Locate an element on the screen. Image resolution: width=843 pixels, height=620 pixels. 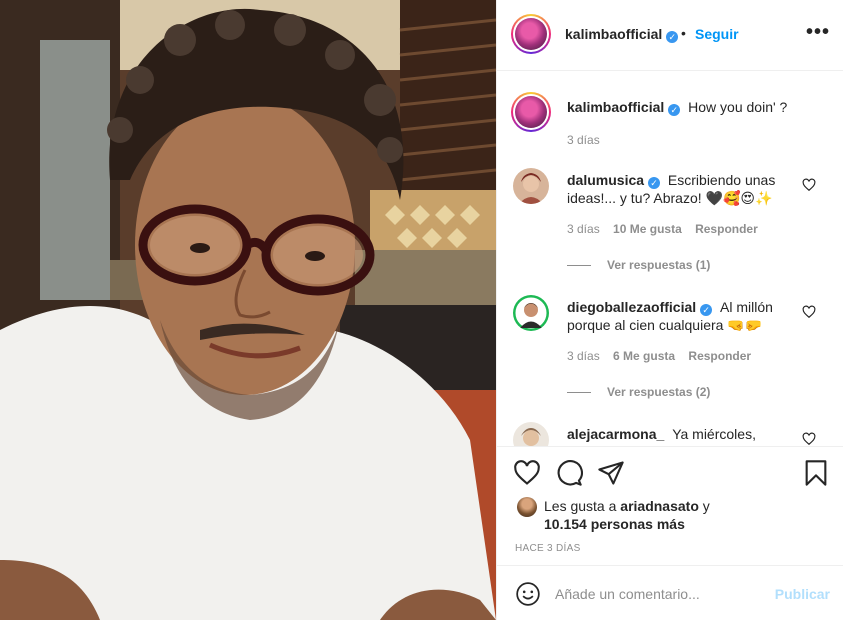
post-header: kalimbaofficial ✓ • Seguir ••• is located at coordinates (670, 35).